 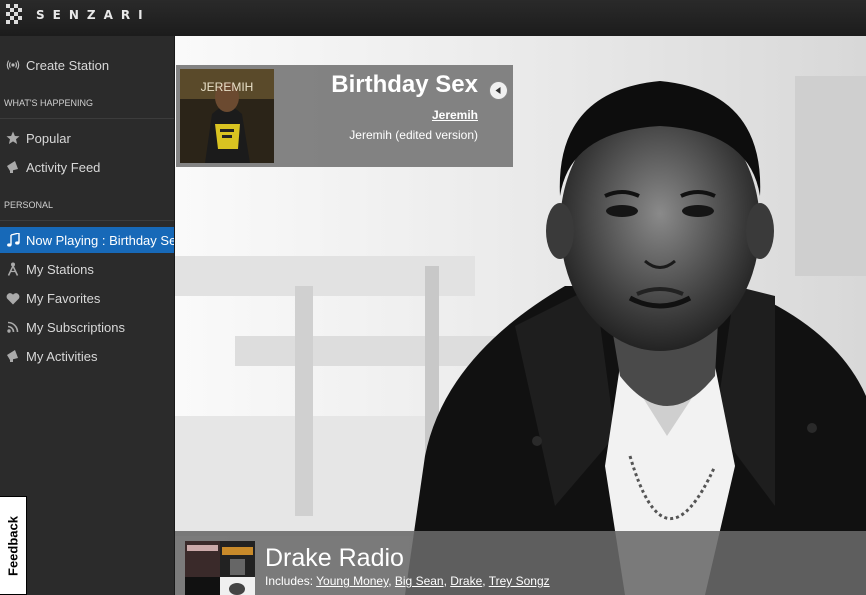 I want to click on feedback-tab: Feedback, so click(x=13, y=545).